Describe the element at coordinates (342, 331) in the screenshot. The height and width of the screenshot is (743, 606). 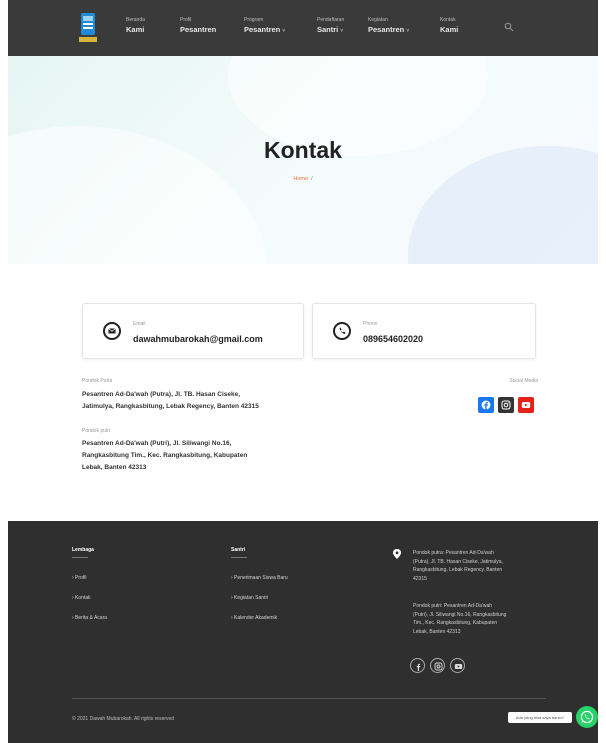
I see `phone-icon` at that location.